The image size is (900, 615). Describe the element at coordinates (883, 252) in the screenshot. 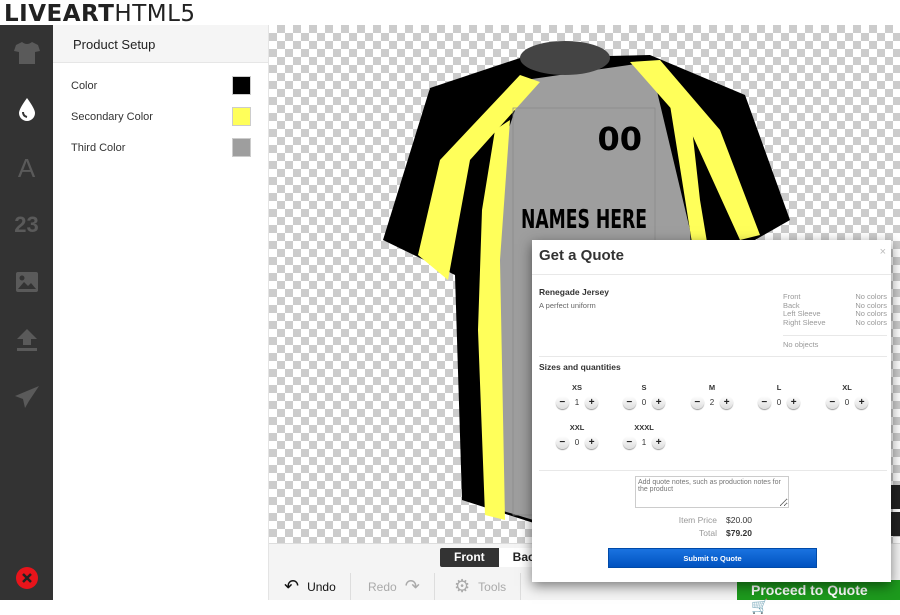

I see `close-dialog-button: ×` at that location.